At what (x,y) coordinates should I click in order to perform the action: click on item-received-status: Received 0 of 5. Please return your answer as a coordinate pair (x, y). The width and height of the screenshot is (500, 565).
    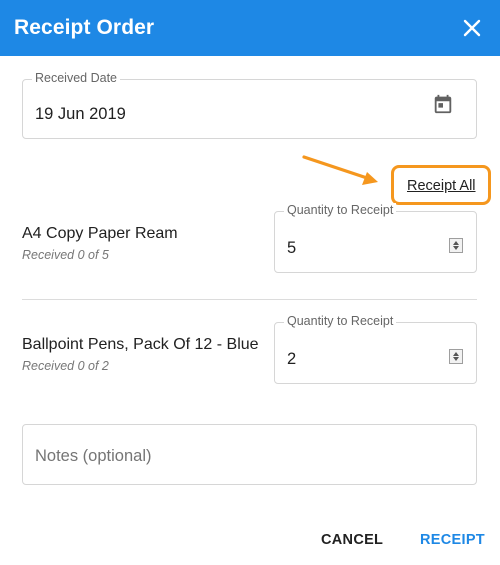
    Looking at the image, I should click on (65, 255).